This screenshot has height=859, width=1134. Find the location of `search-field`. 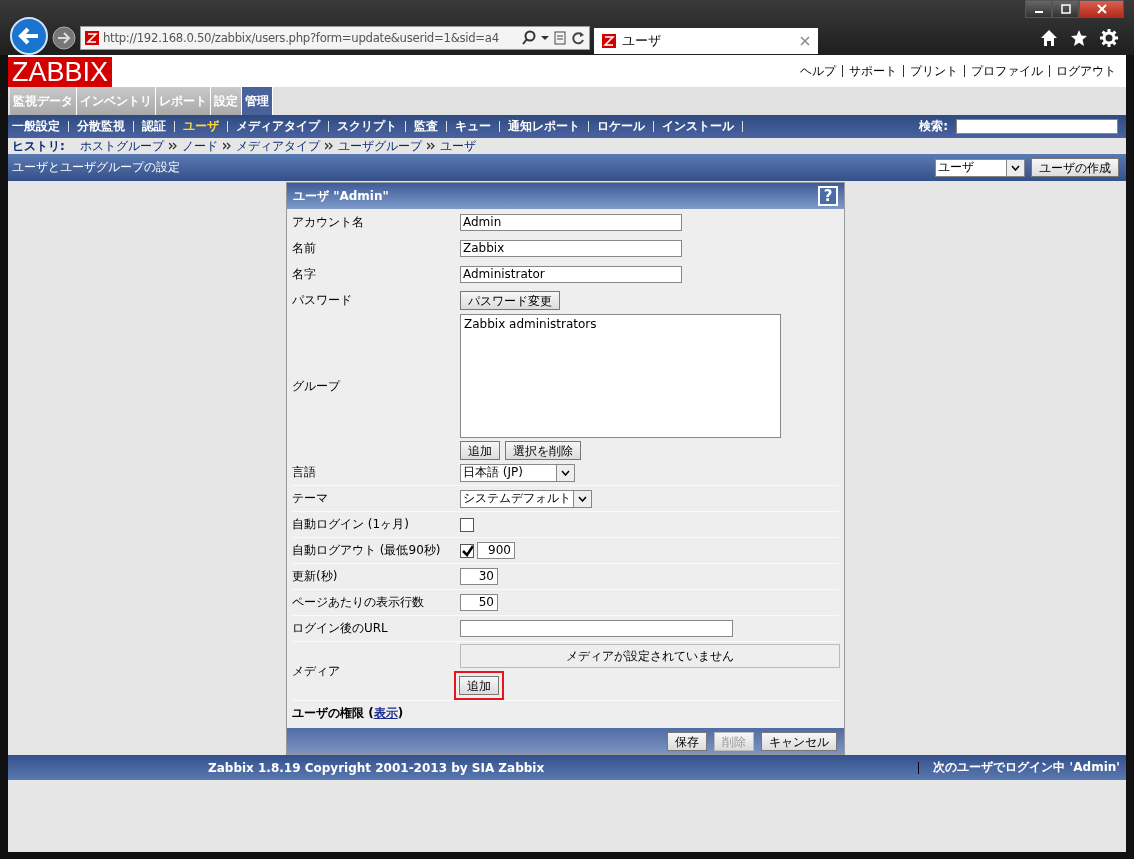

search-field is located at coordinates (1037, 126).